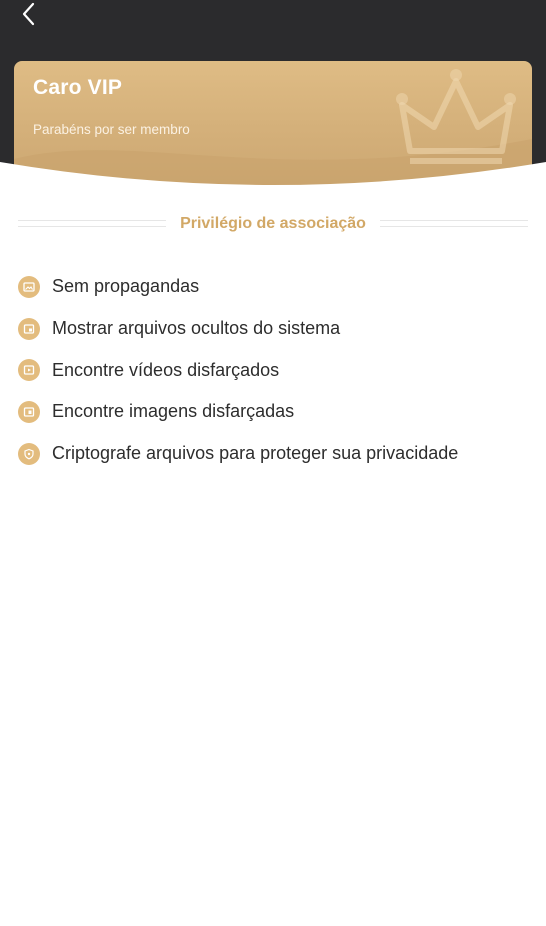 The image size is (546, 926). I want to click on privilege-label: Mostrar arquivos ocultos do sistema, so click(196, 328).